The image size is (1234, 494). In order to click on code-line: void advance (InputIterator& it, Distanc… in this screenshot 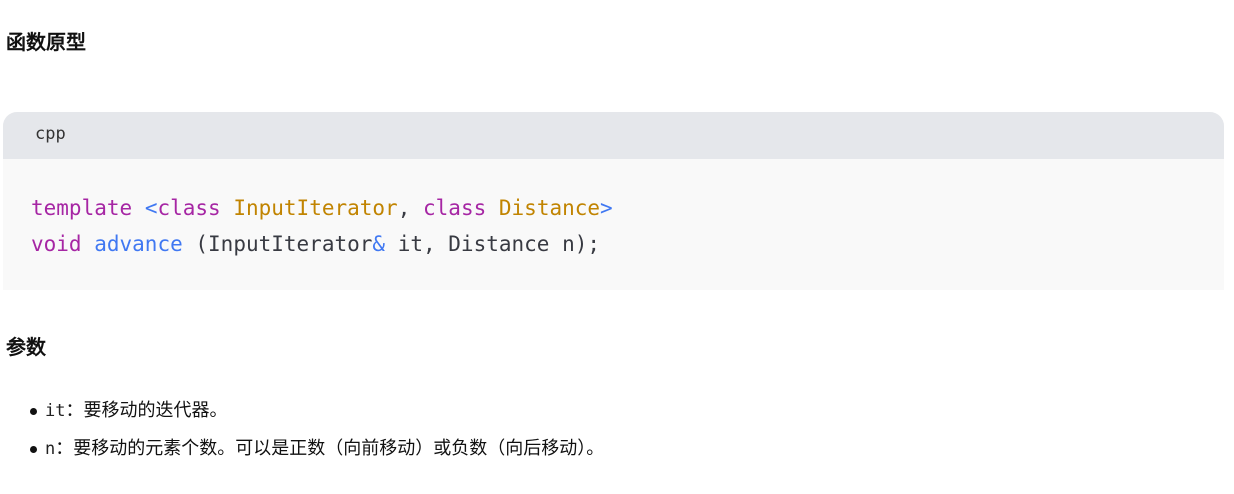, I will do `click(315, 244)`.